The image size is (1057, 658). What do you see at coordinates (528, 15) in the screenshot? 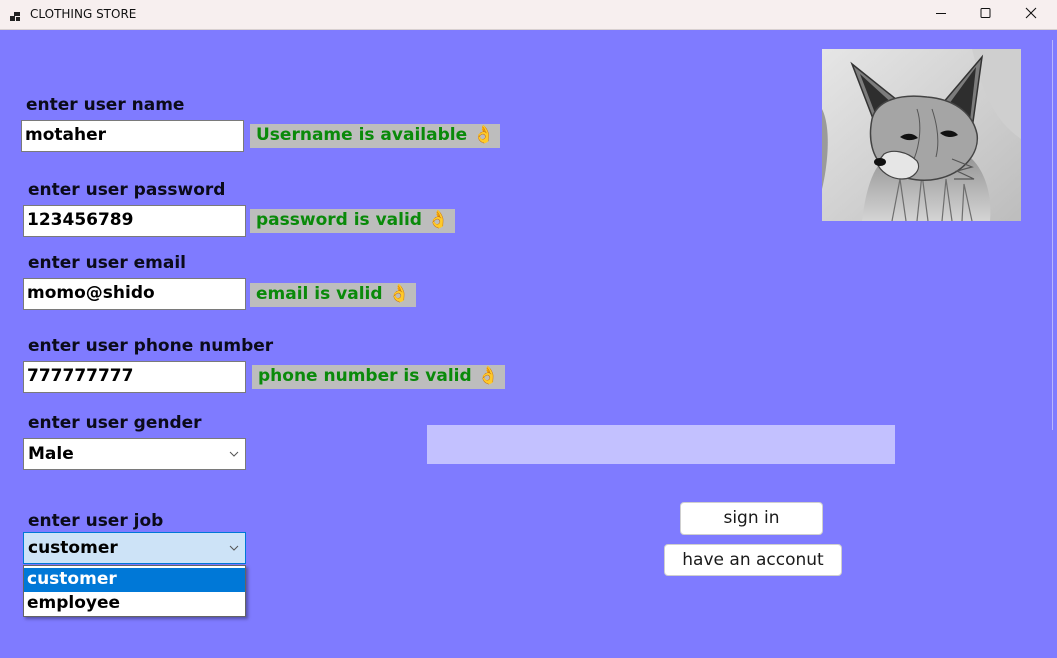
I see `title-bar: CLOTHING STORE` at bounding box center [528, 15].